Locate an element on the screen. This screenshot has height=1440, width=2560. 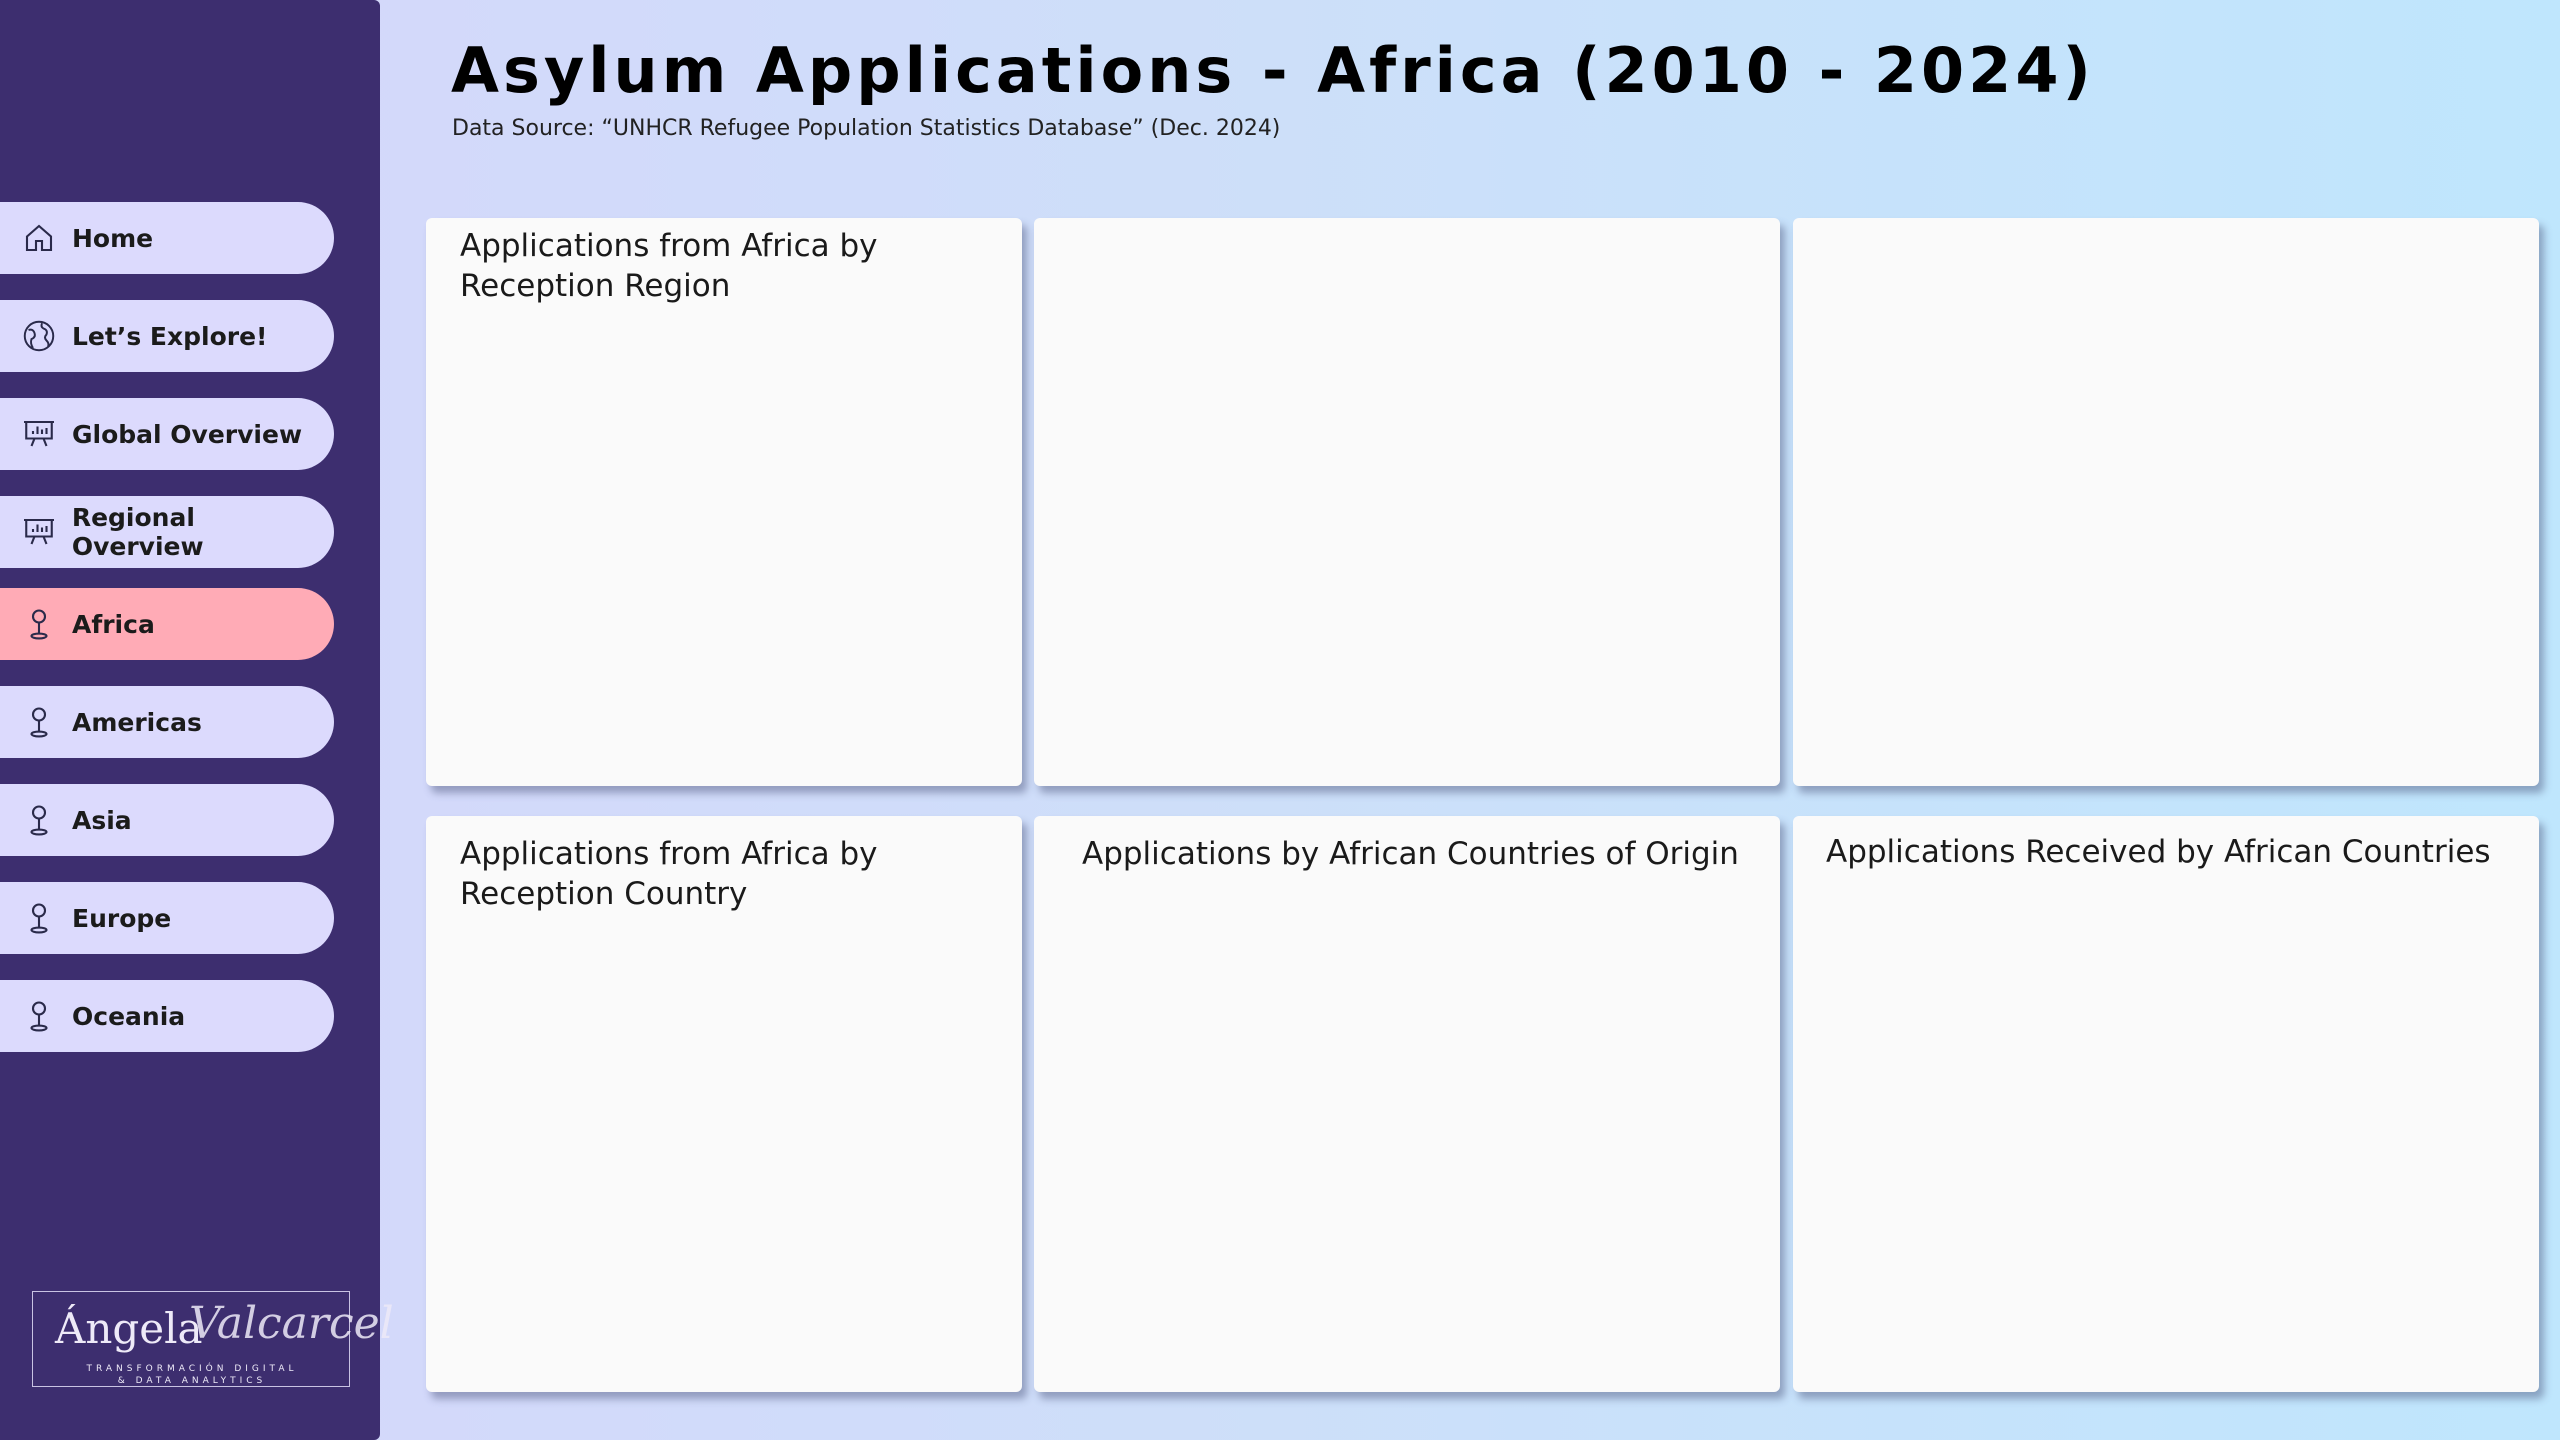
sidebar-item-americas: Americas is located at coordinates (167, 722).